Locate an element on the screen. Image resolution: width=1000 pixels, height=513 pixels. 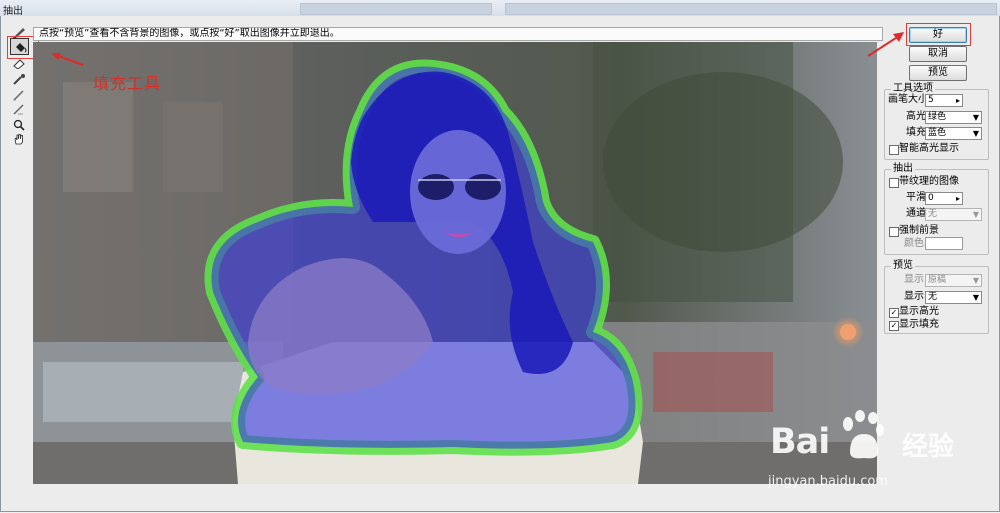
magnifier-icon is located at coordinates (19, 125).